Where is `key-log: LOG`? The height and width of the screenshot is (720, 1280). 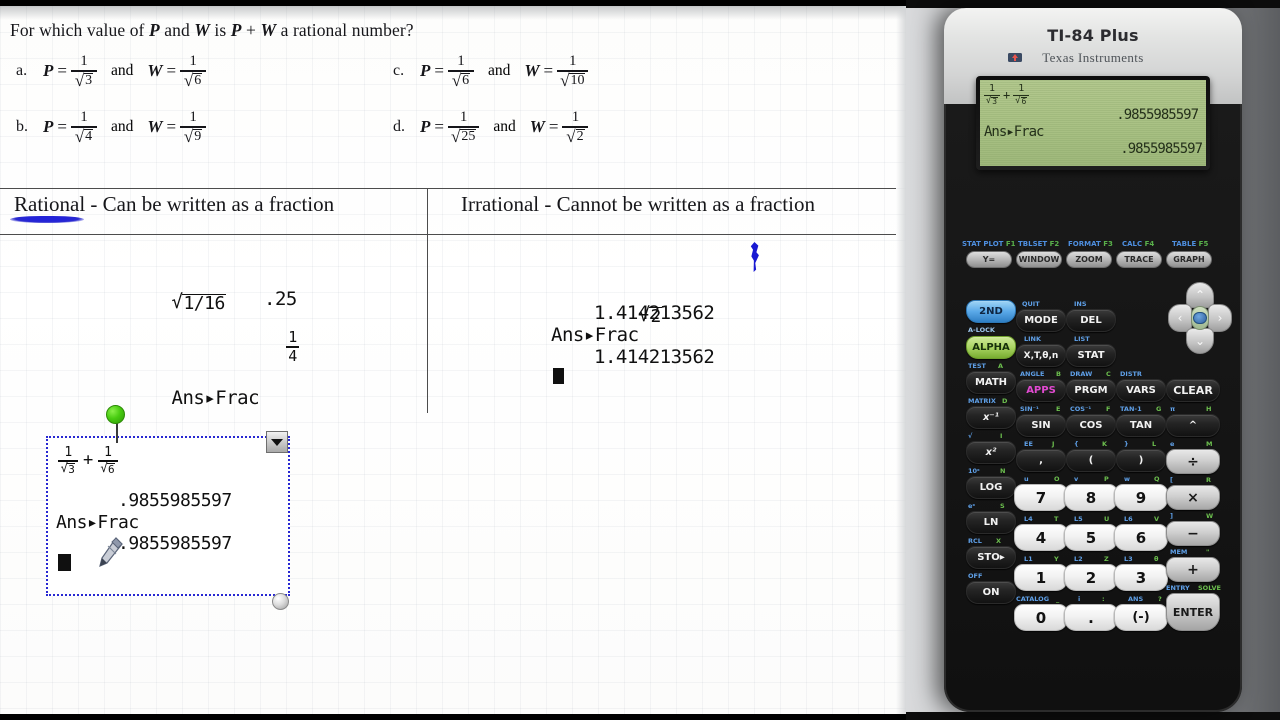
key-log: LOG is located at coordinates (991, 487).